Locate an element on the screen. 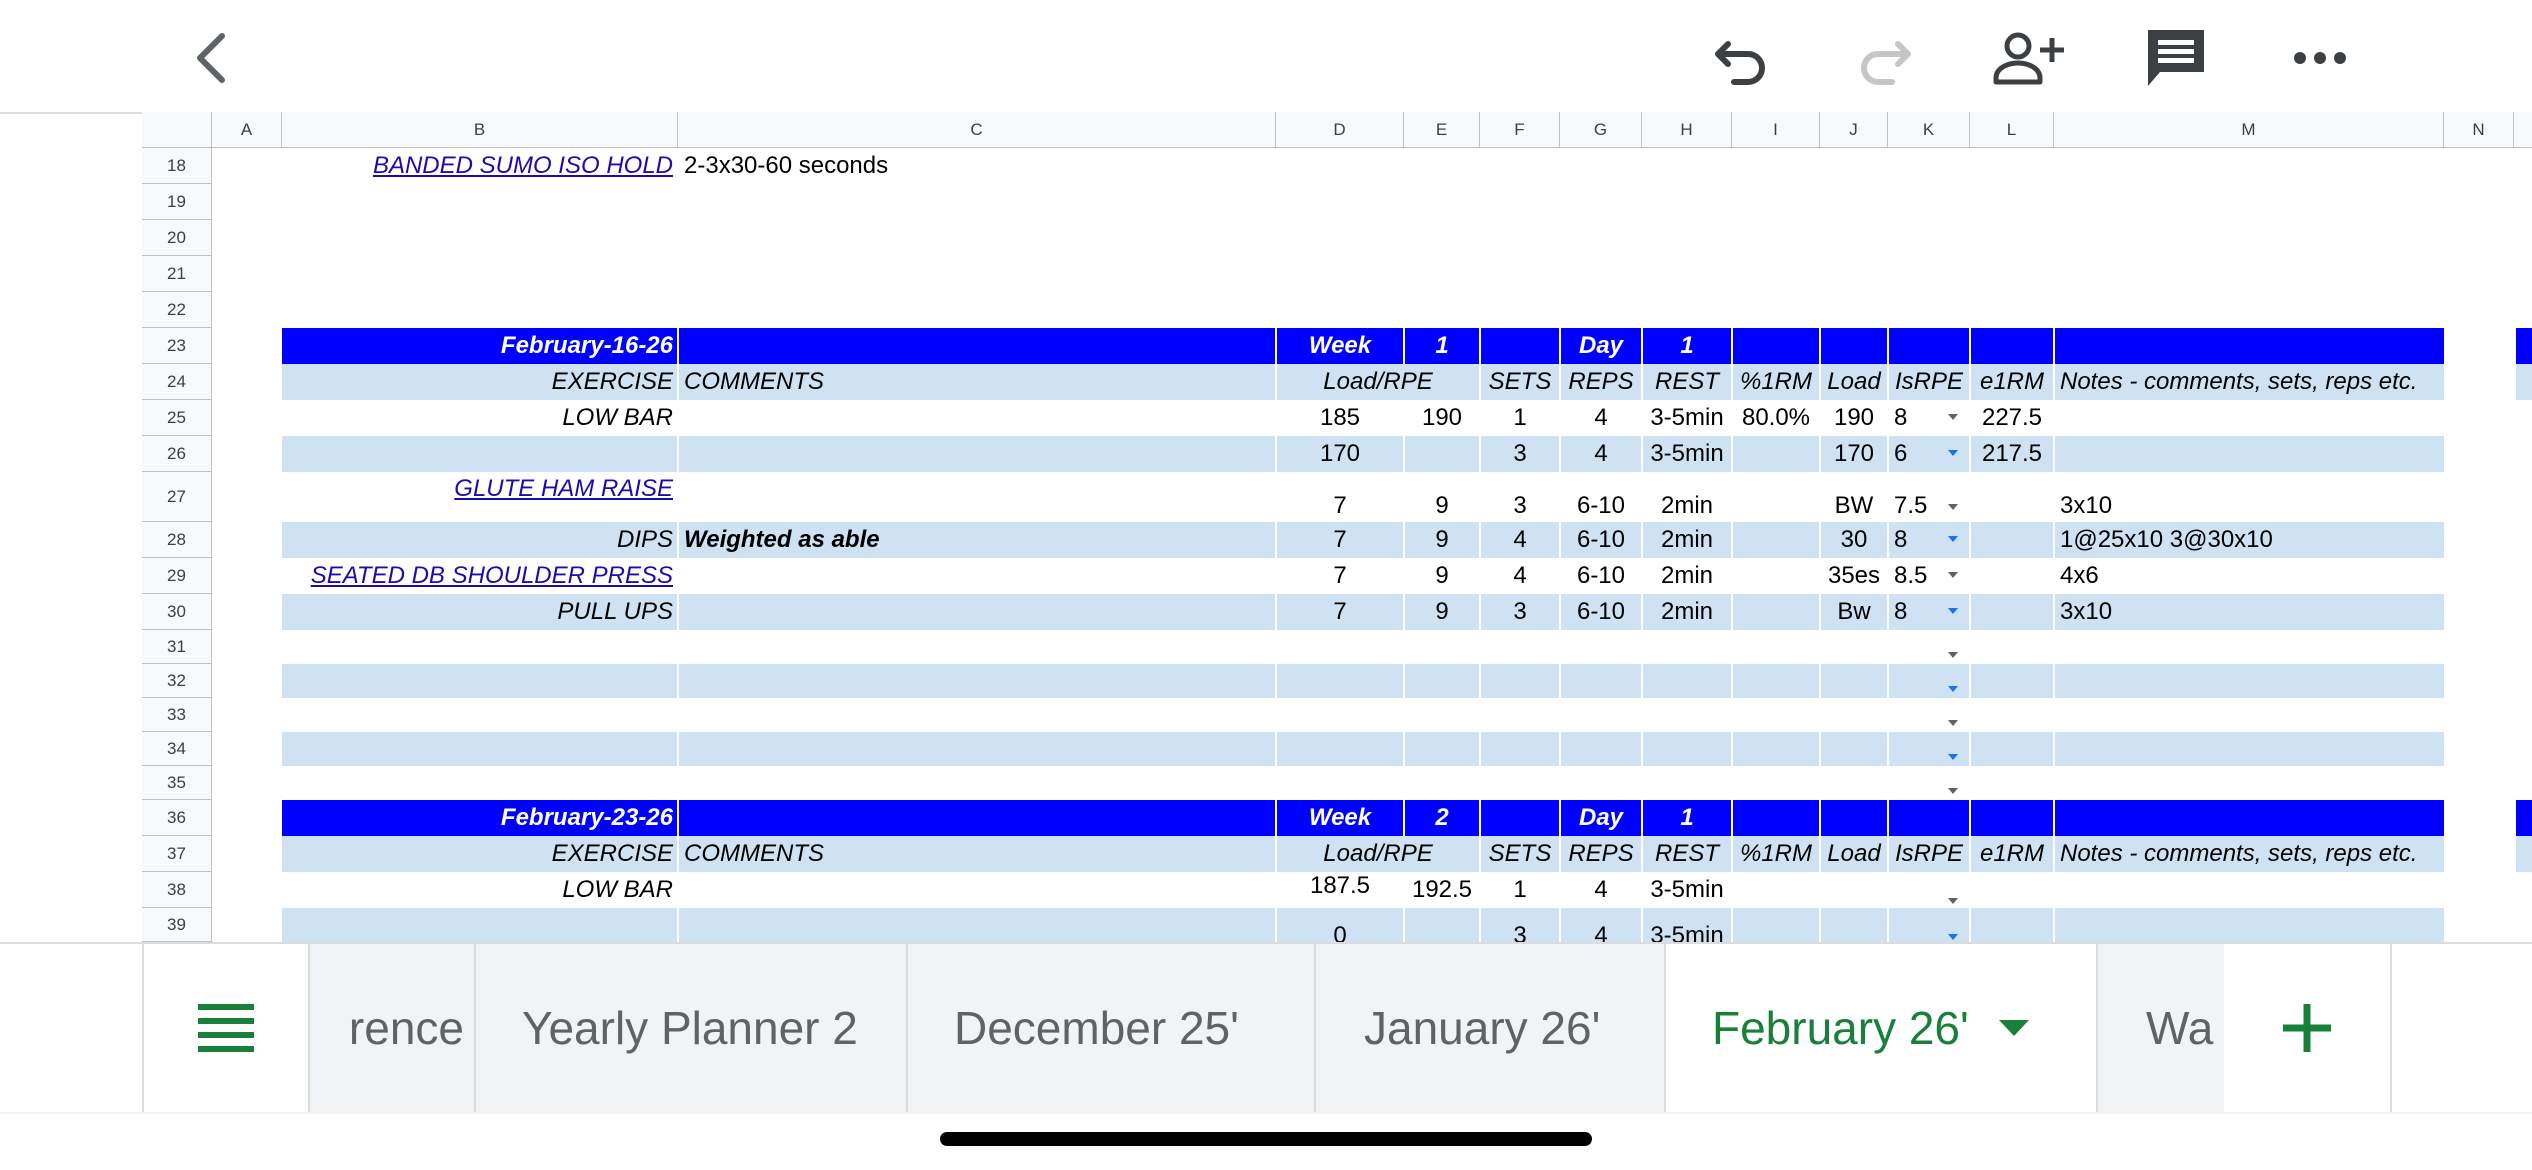 The image size is (2532, 1170). tab-december-25: December 25' is located at coordinates (1112, 1028).